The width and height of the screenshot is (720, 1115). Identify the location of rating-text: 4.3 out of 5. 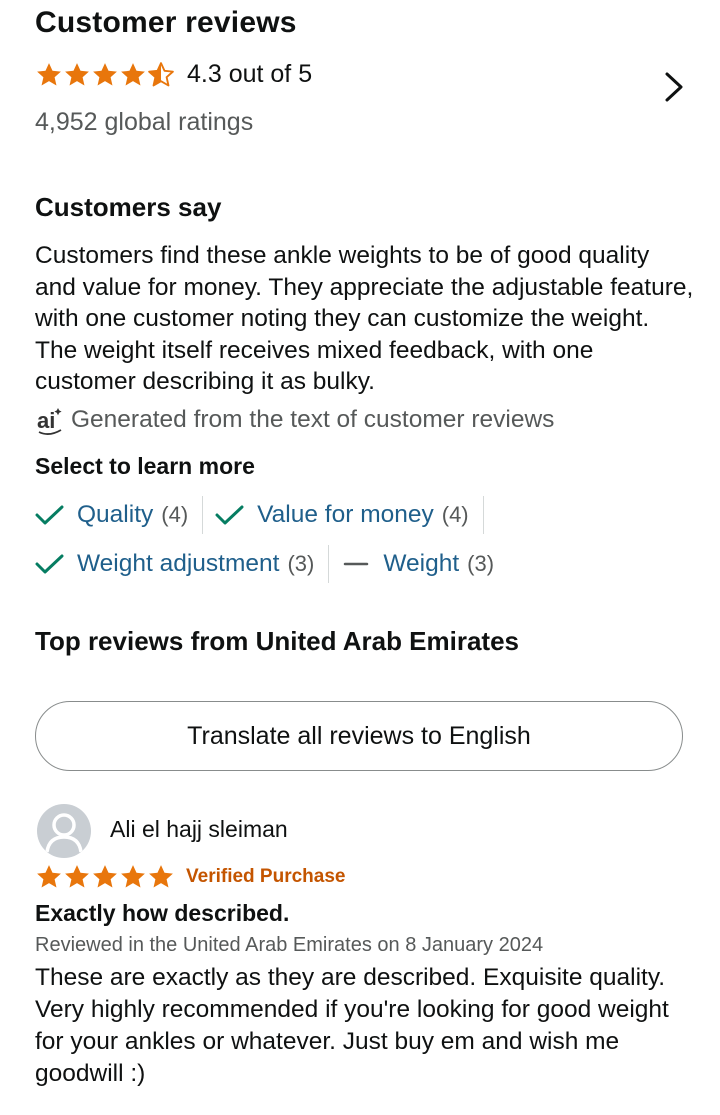
(250, 74).